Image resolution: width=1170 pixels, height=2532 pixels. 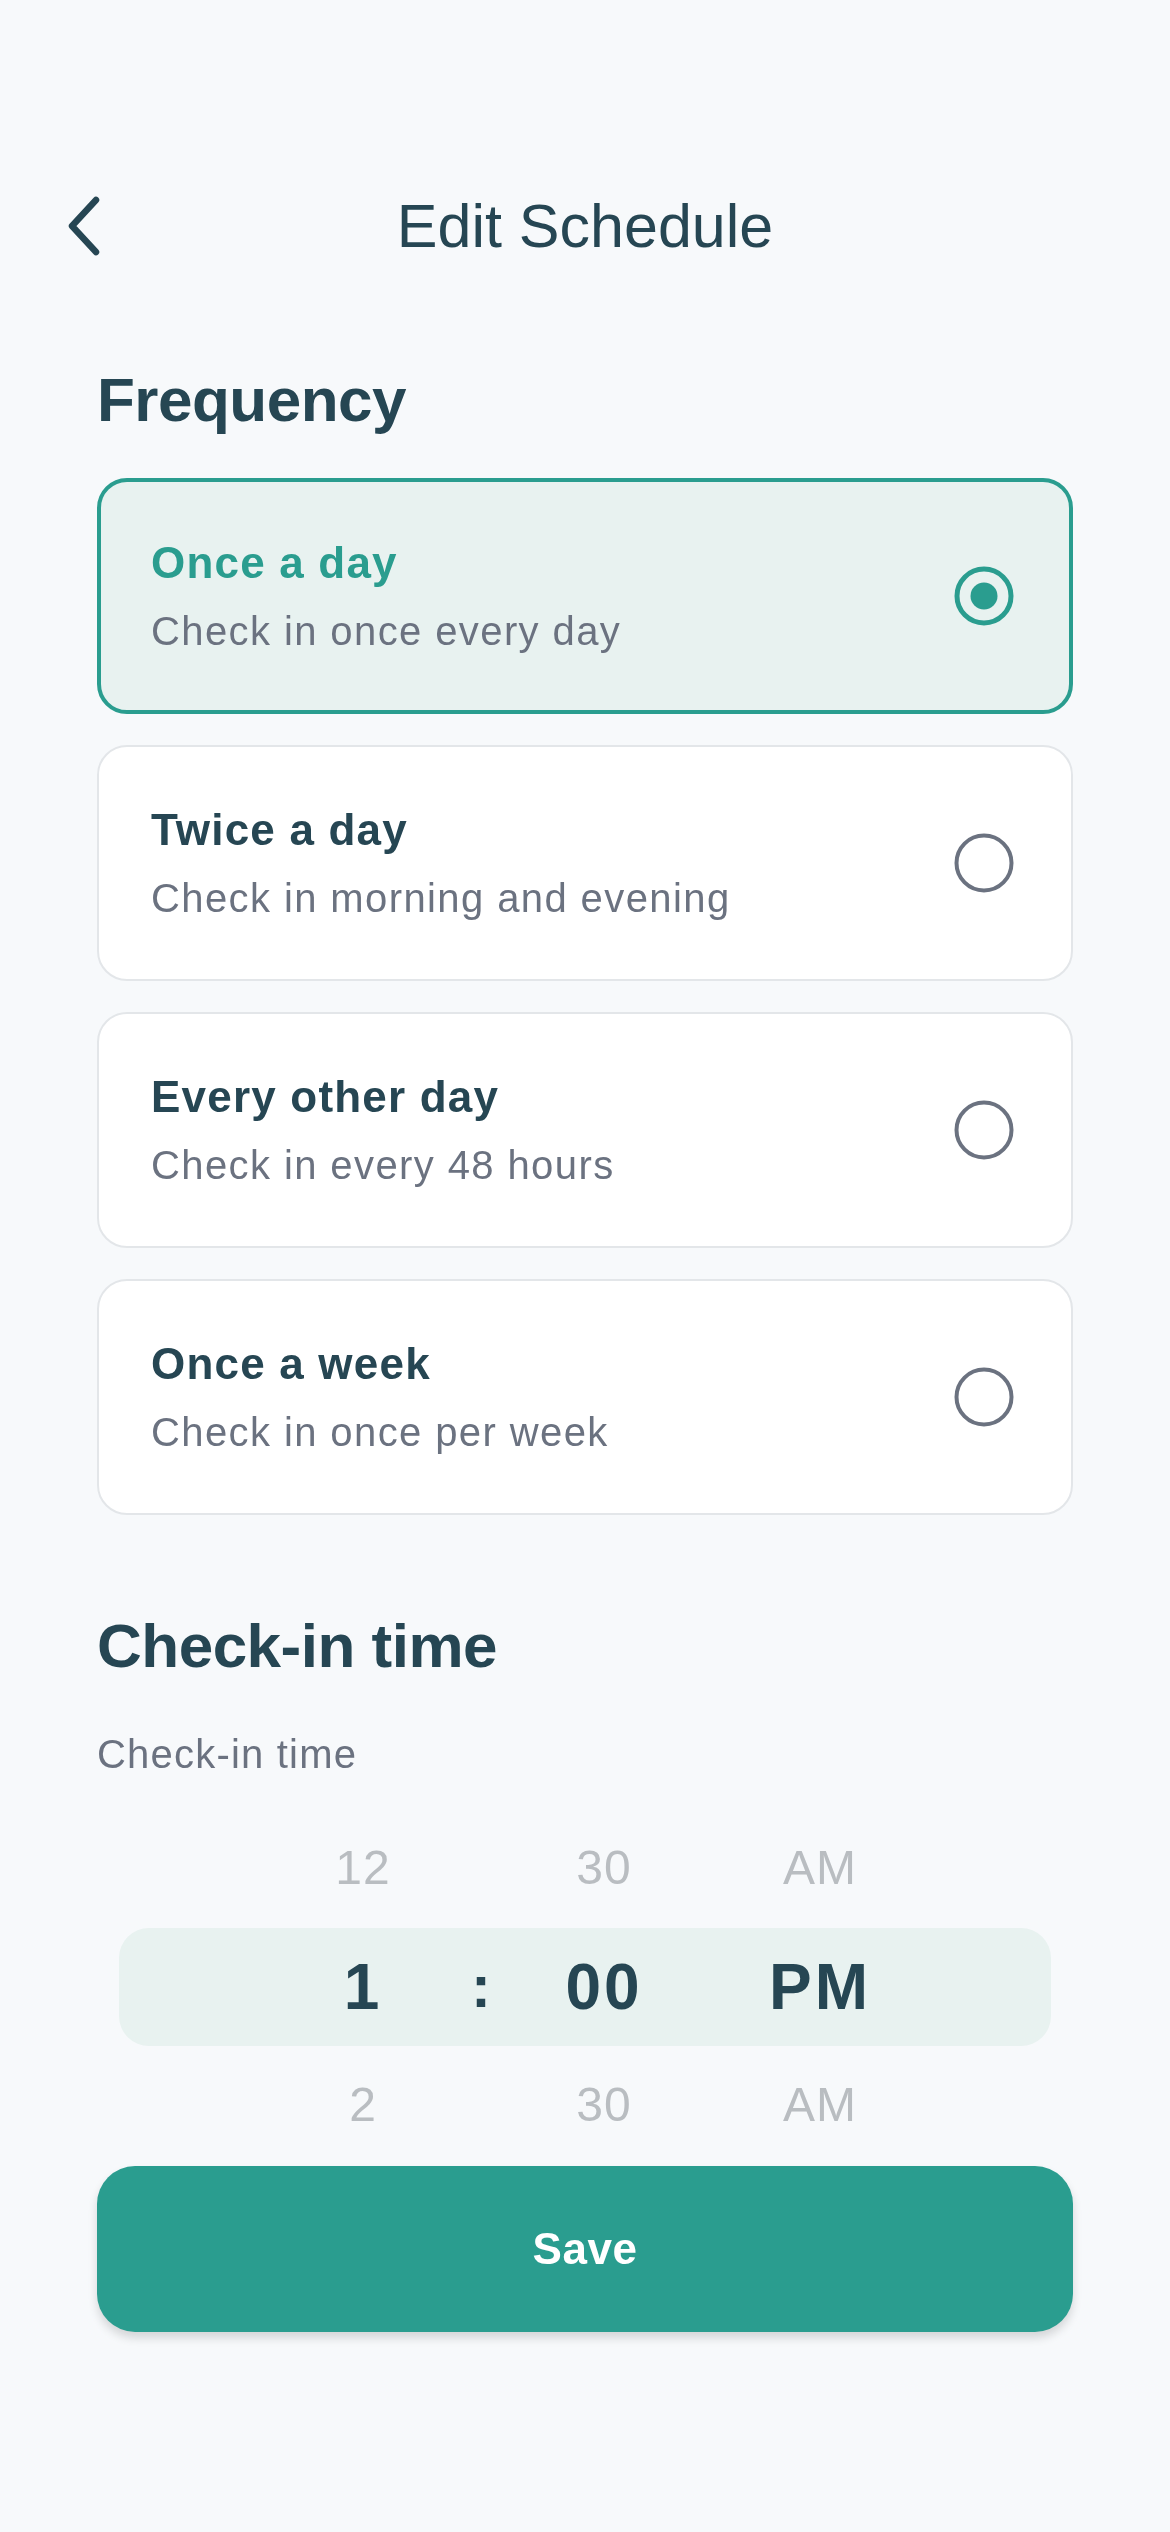 I want to click on option-title: Every other day, so click(x=325, y=1097).